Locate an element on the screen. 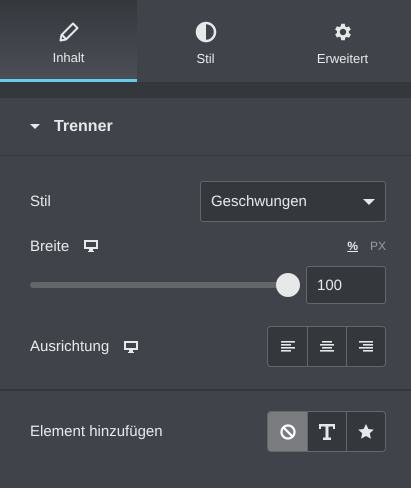 The width and height of the screenshot is (411, 488). pencil-icon is located at coordinates (68, 32).